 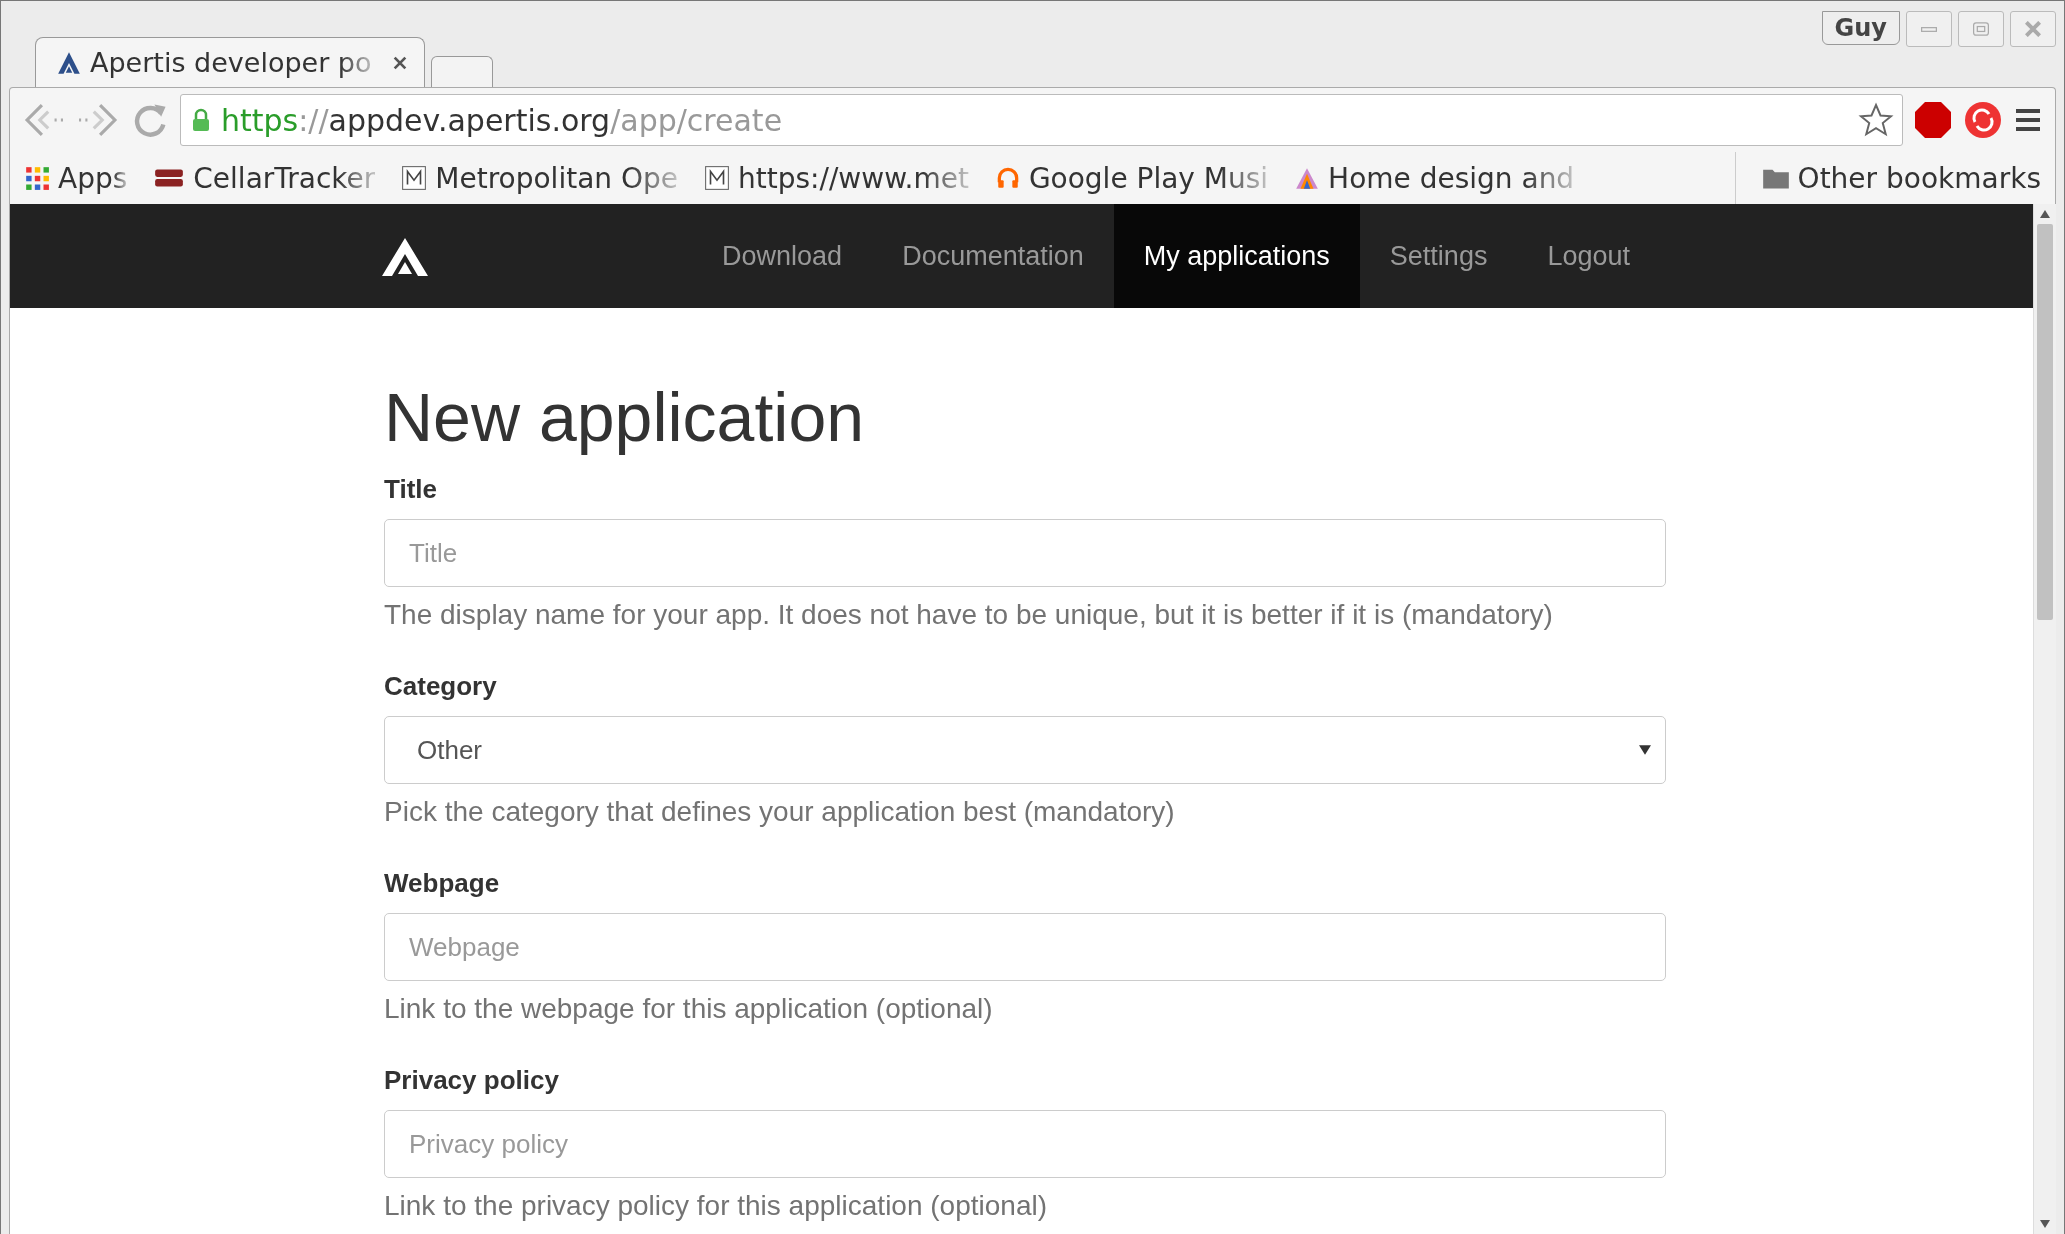 I want to click on other-bookmarks: Other bookmarks, so click(x=1901, y=178).